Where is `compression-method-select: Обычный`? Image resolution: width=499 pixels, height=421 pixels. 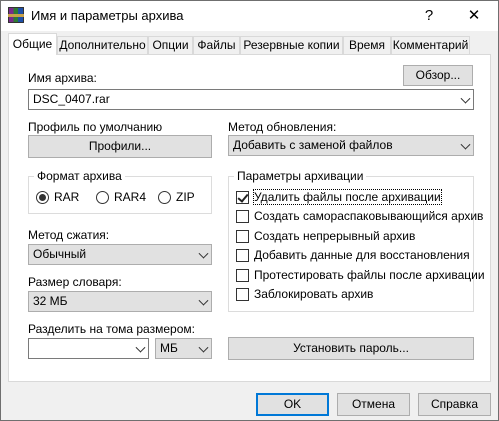 compression-method-select: Обычный is located at coordinates (120, 254).